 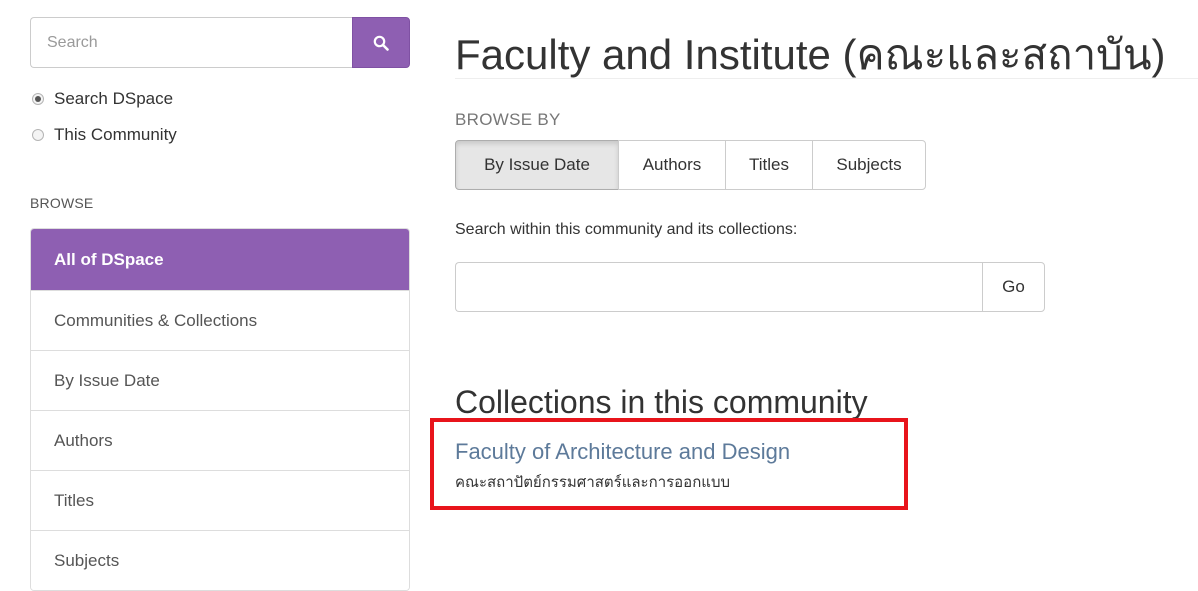 What do you see at coordinates (220, 380) in the screenshot?
I see `browse-item-by-issue-date: By Issue Date` at bounding box center [220, 380].